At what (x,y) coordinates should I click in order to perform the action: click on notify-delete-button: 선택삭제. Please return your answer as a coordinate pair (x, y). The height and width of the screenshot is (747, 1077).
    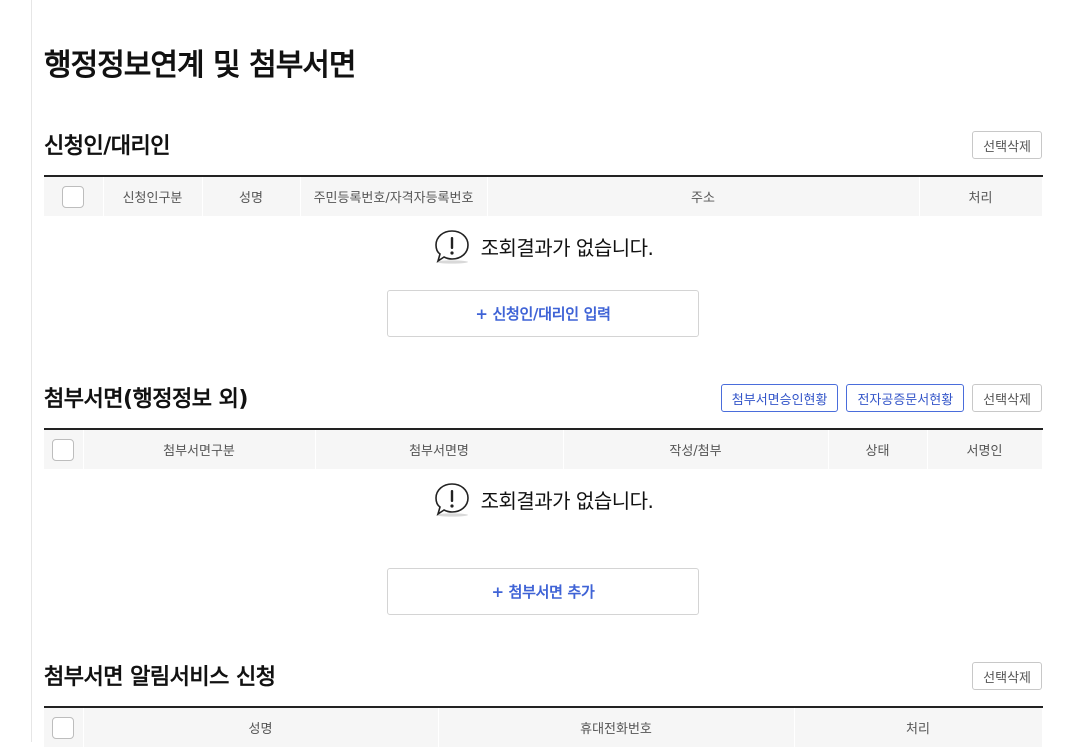
    Looking at the image, I should click on (1007, 676).